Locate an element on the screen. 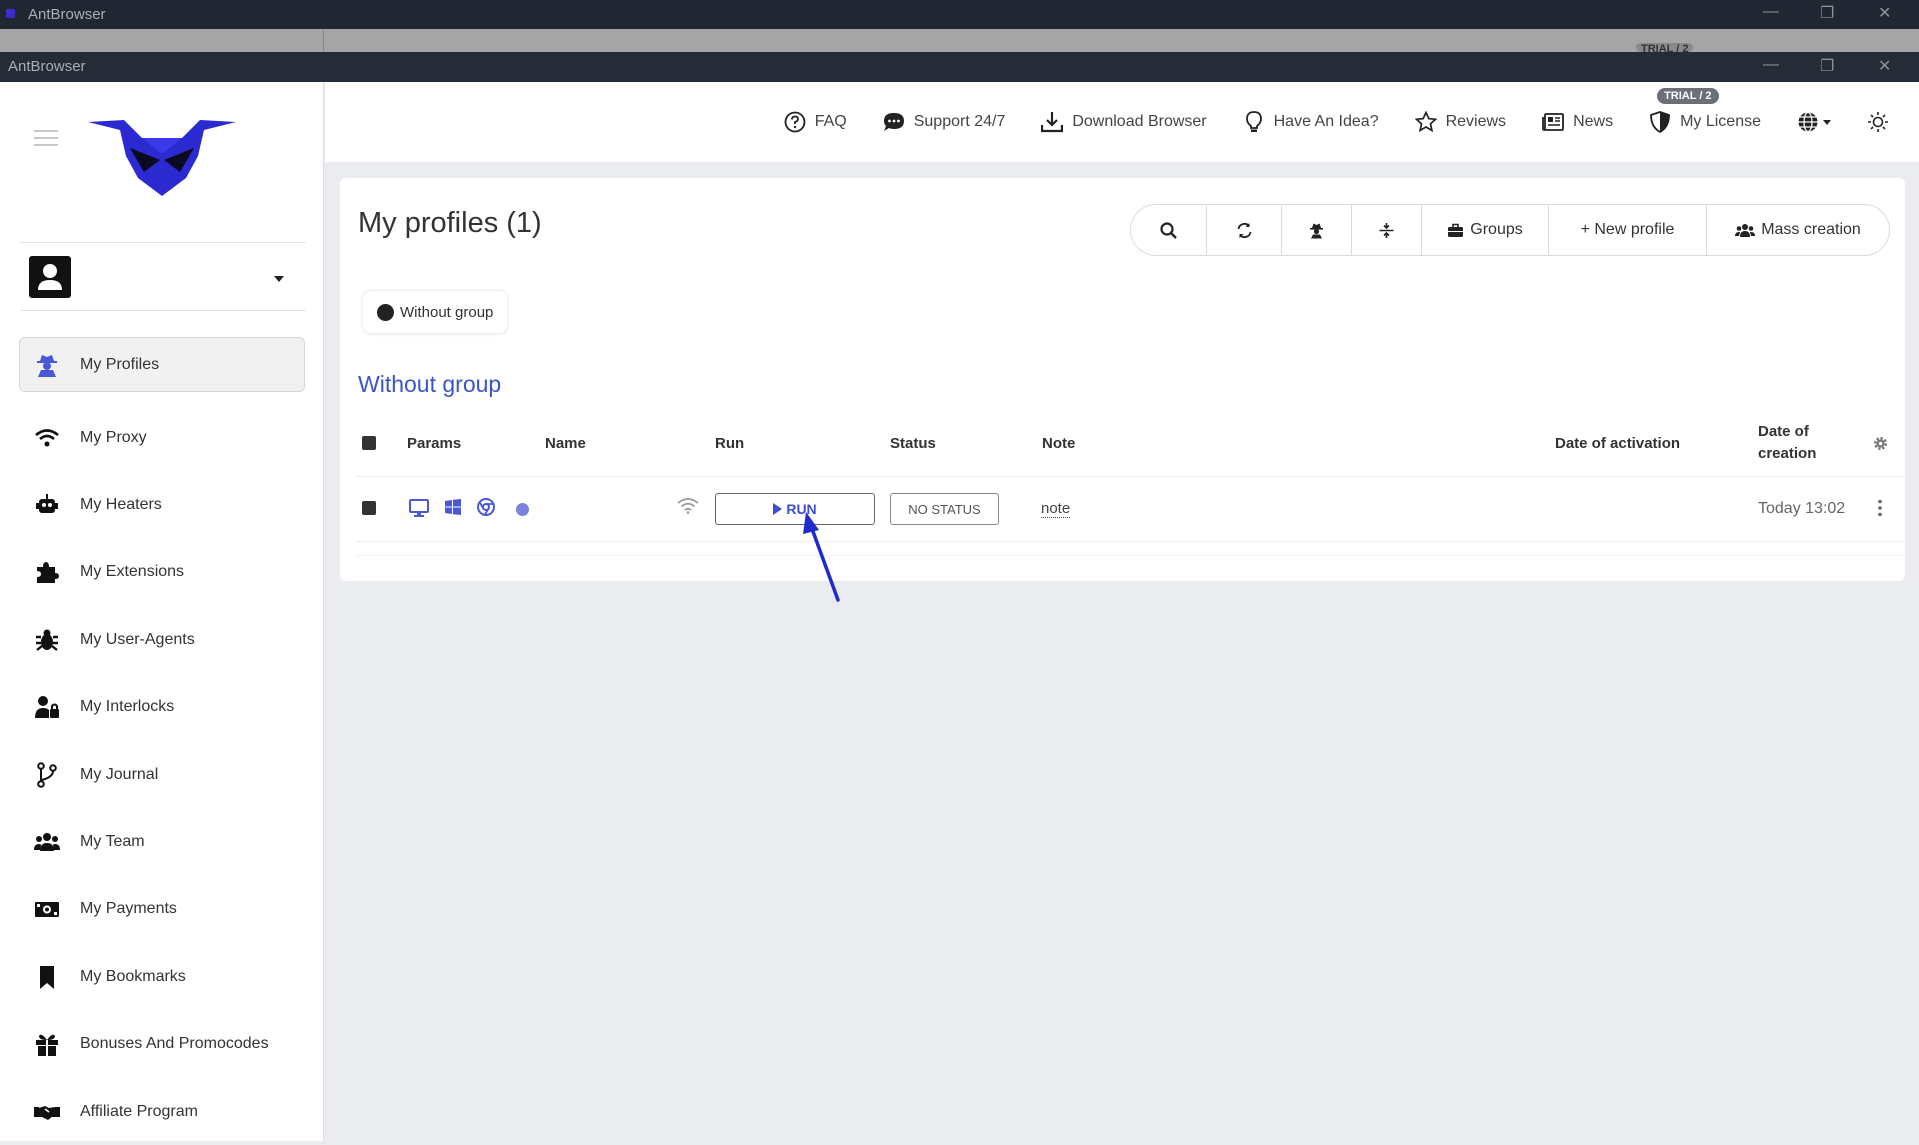 The width and height of the screenshot is (1919, 1145). sidebar-item-my-heaters: My Heaters is located at coordinates (162, 504).